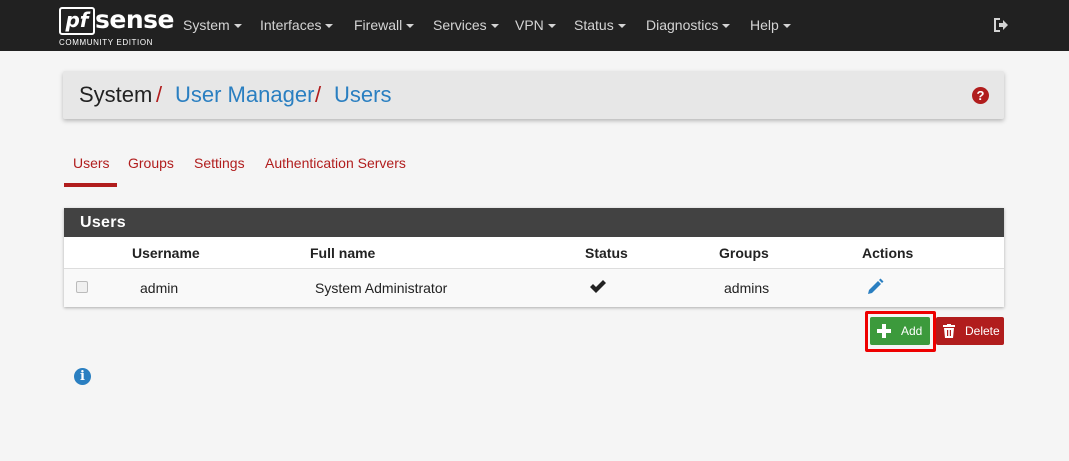  I want to click on nav-diagnostics: Diagnostics, so click(688, 25).